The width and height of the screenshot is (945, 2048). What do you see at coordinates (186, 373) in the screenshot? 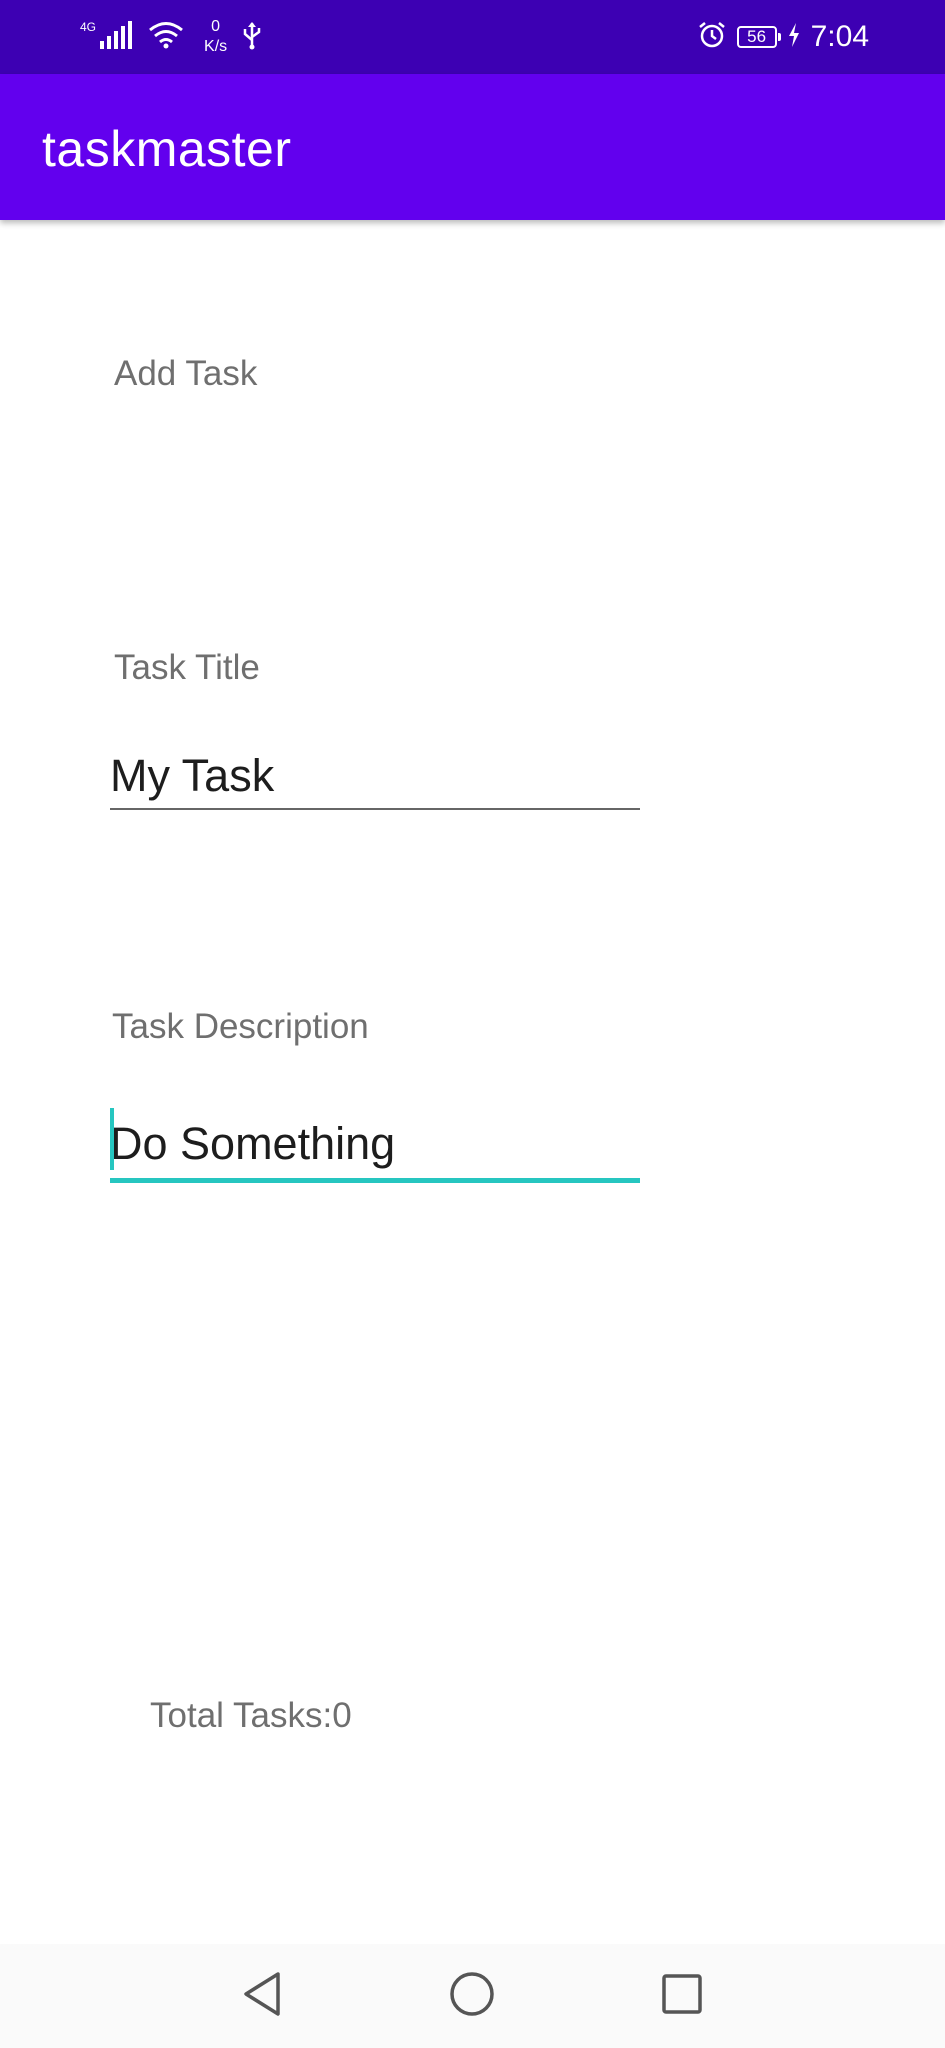
I see `add-task-heading: Add Task` at bounding box center [186, 373].